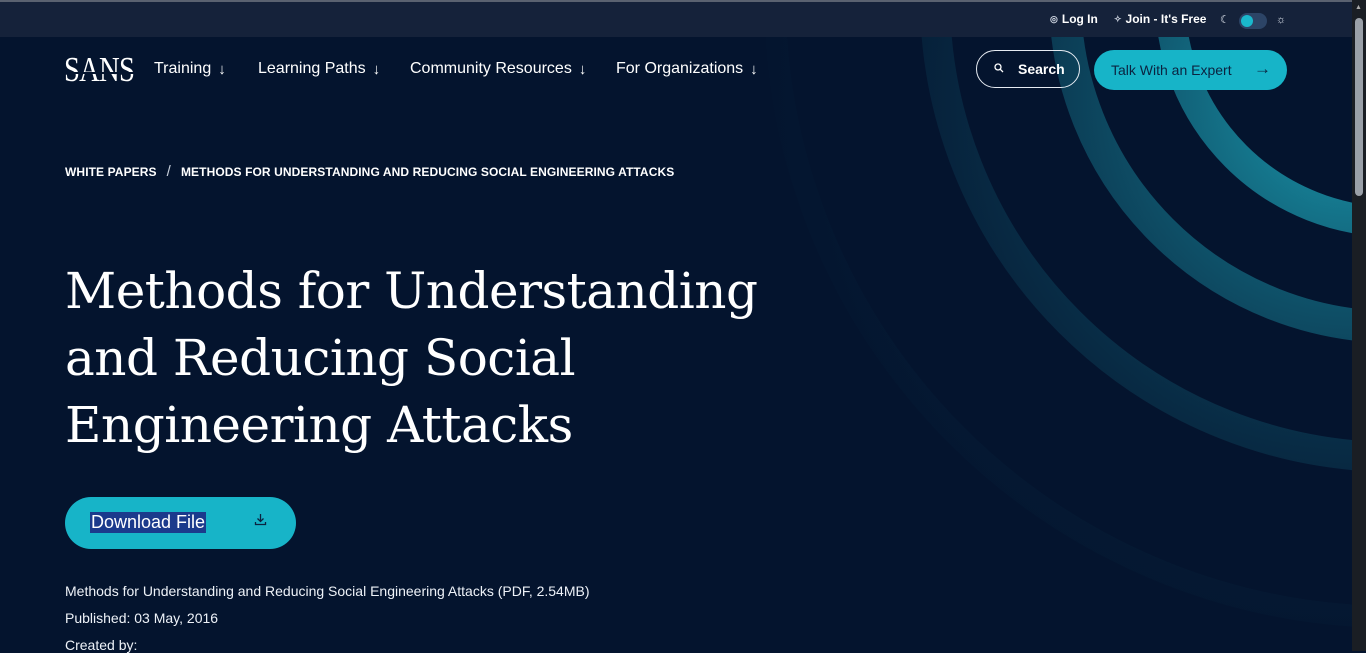  Describe the element at coordinates (1118, 18) in the screenshot. I see `sparkle-icon: ✧` at that location.